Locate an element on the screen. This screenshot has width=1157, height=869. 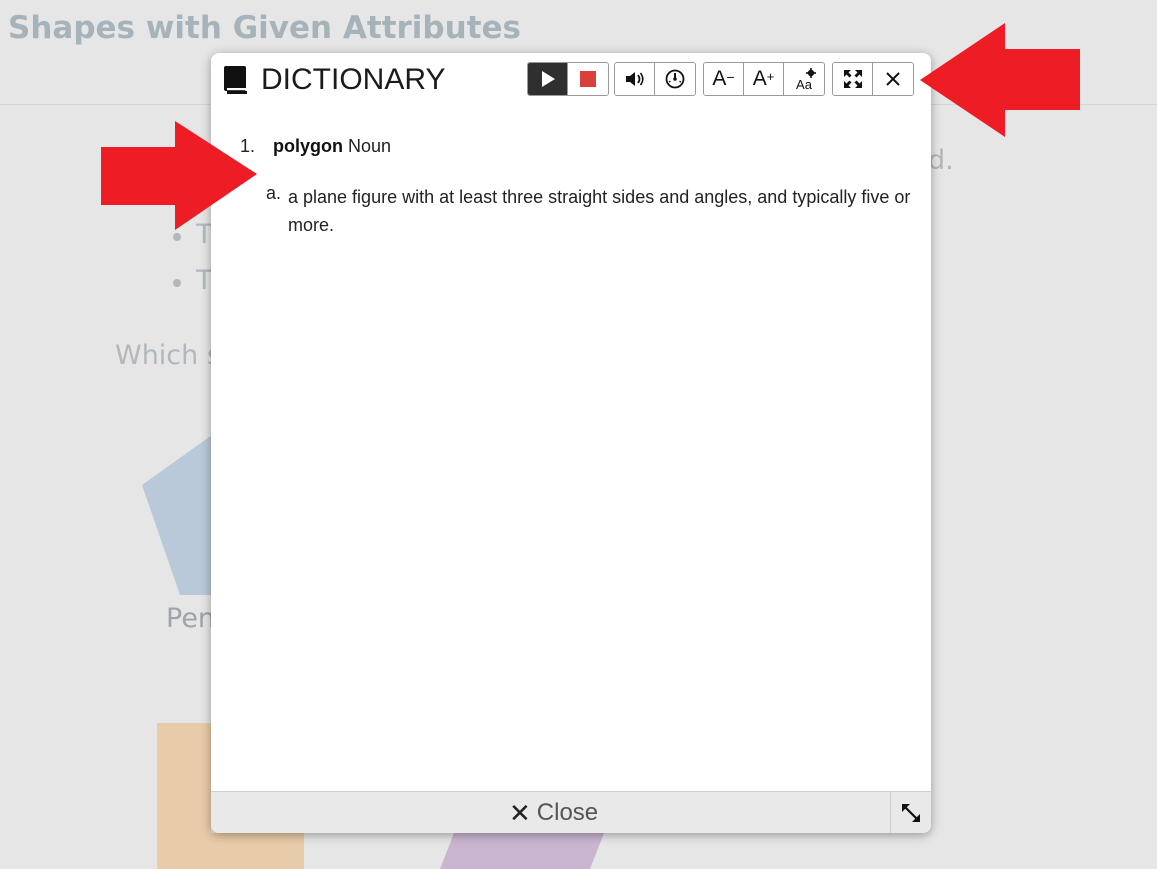
speed-gauge-icon is located at coordinates (675, 79).